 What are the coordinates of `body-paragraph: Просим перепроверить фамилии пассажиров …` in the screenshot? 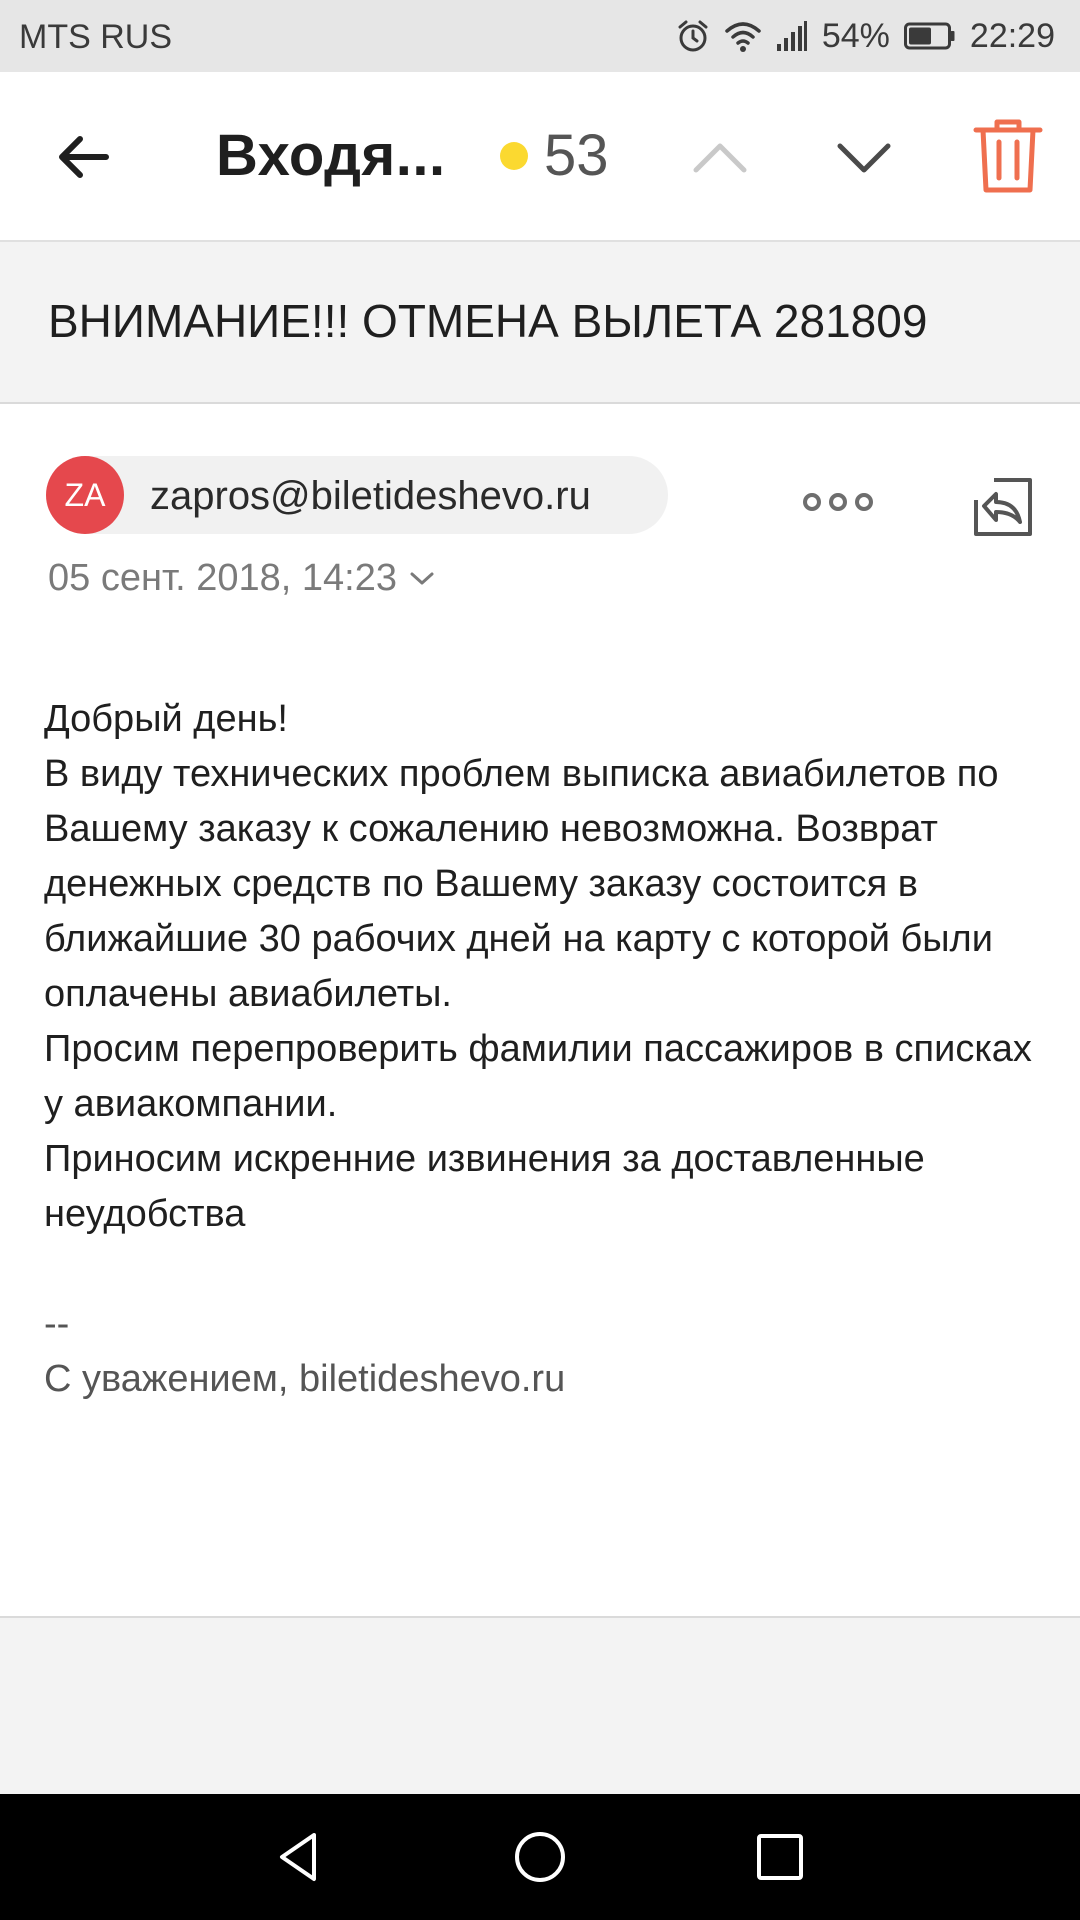 It's located at (538, 1076).